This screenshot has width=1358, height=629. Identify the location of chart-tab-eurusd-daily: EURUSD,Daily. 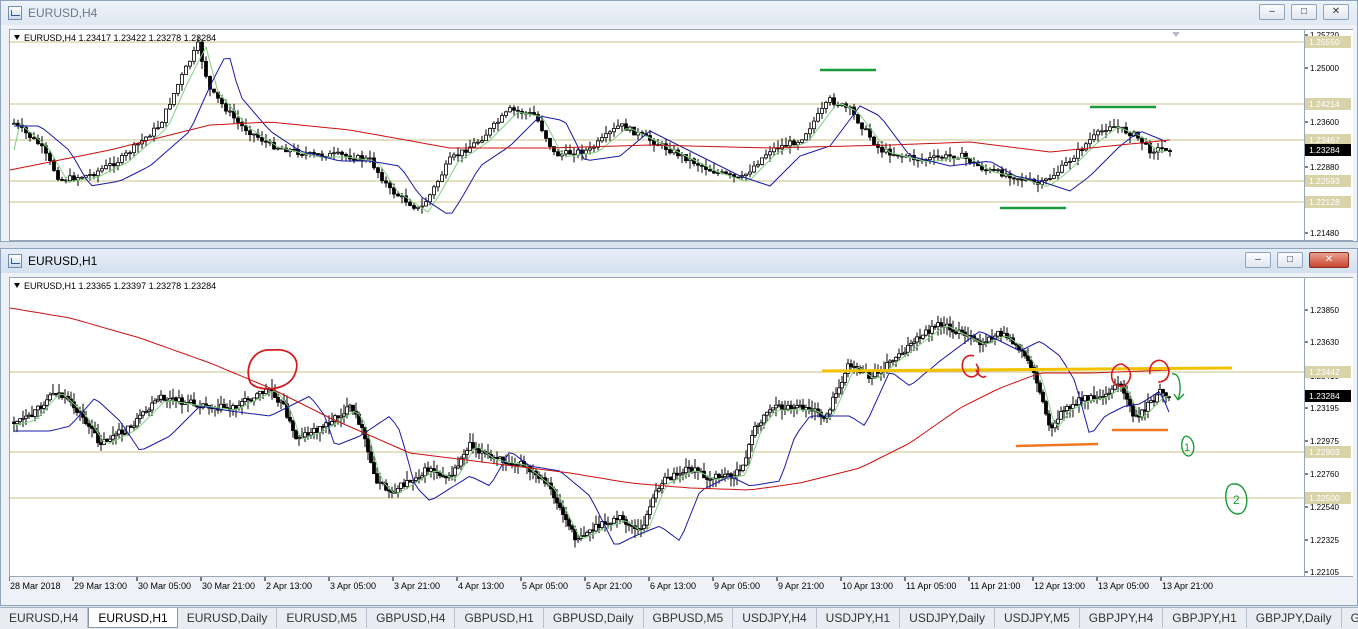
(228, 618).